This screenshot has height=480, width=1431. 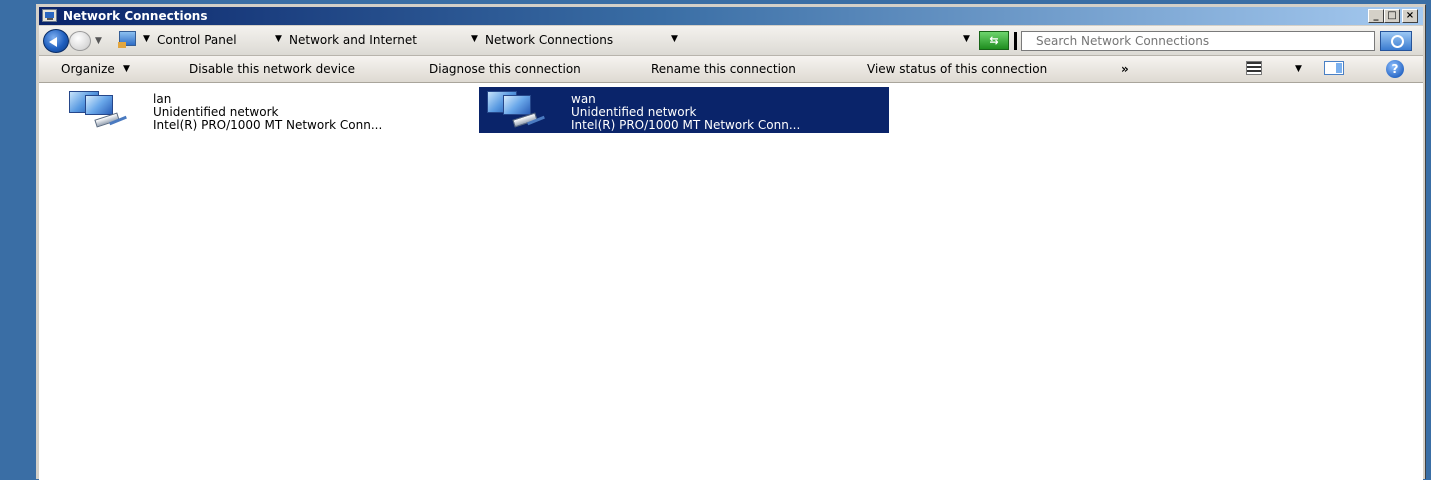 What do you see at coordinates (1125, 69) in the screenshot?
I see `more-commands-button: »` at bounding box center [1125, 69].